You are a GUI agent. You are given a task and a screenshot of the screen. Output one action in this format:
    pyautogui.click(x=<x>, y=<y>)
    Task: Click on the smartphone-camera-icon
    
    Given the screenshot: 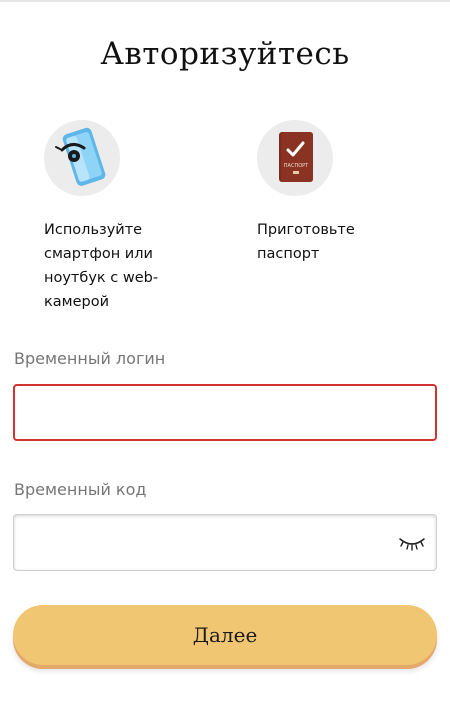 What is the action you would take?
    pyautogui.click(x=82, y=158)
    